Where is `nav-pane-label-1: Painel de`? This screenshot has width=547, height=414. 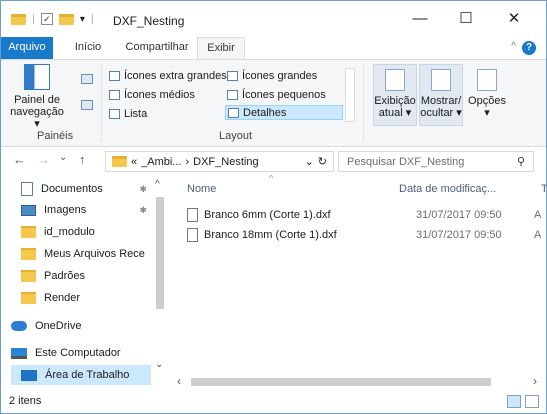
nav-pane-label-1: Painel de is located at coordinates (37, 100).